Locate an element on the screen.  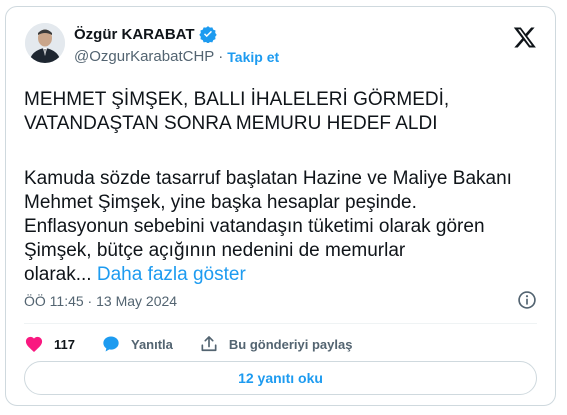
like-count: 117 is located at coordinates (64, 344).